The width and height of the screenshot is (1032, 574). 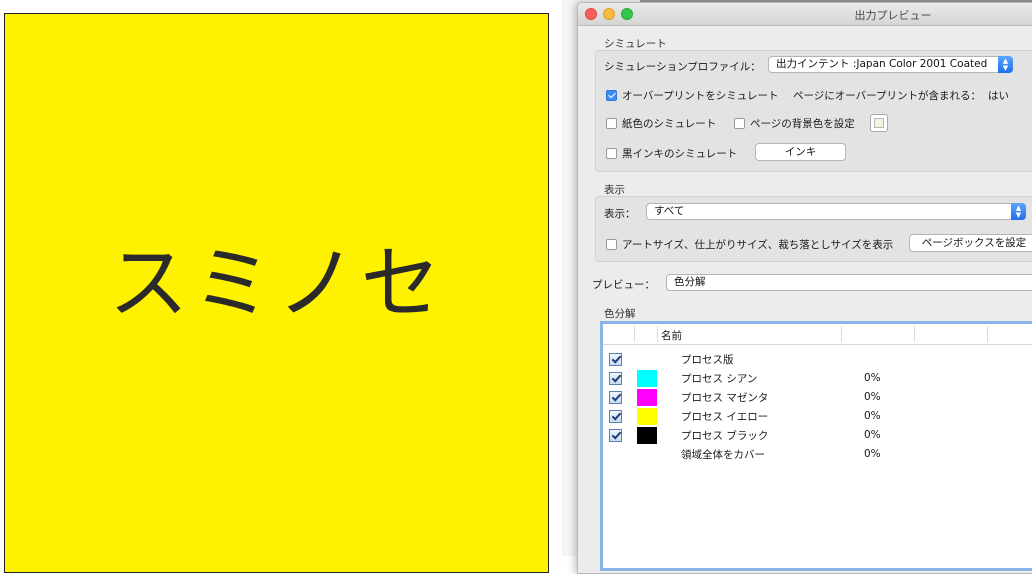 What do you see at coordinates (611, 95) in the screenshot?
I see `simulate-overprint-checkbox` at bounding box center [611, 95].